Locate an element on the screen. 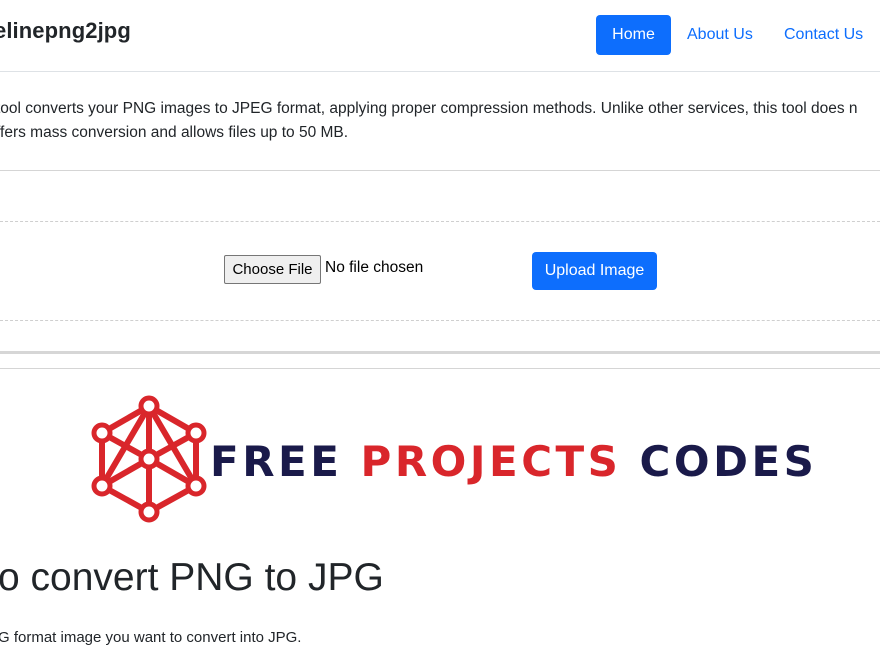 The height and width of the screenshot is (648, 880). upload-area-top-border is located at coordinates (440, 221).